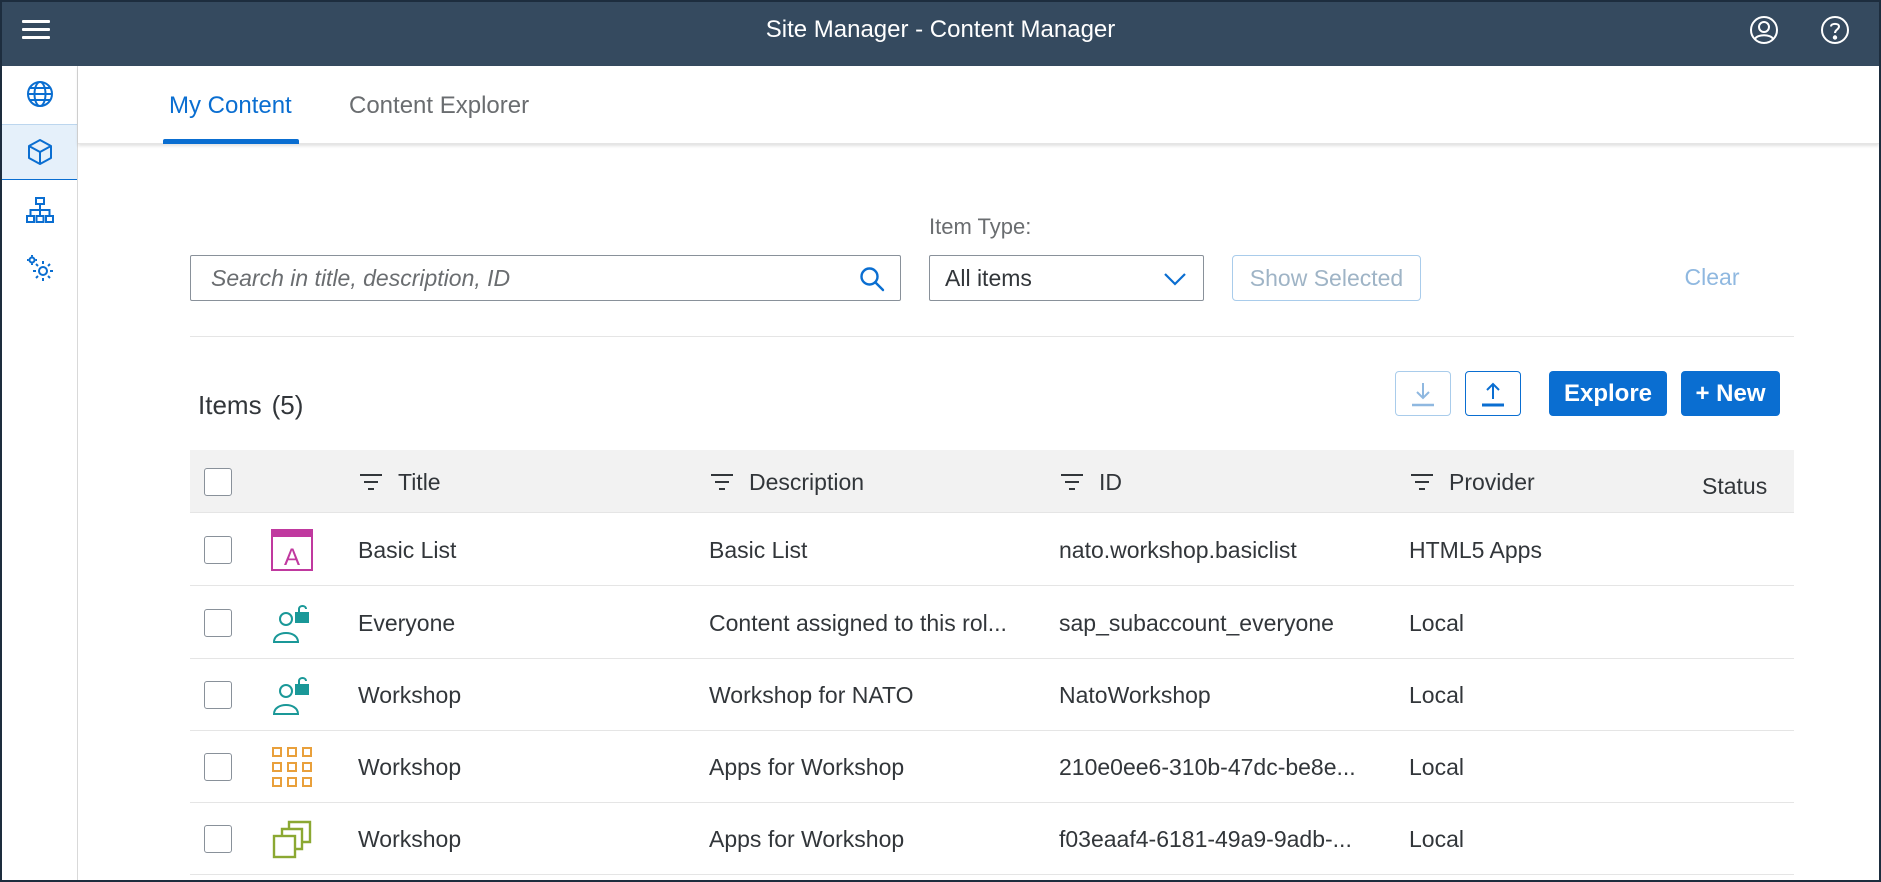  What do you see at coordinates (1730, 393) in the screenshot?
I see `new-button: + New` at bounding box center [1730, 393].